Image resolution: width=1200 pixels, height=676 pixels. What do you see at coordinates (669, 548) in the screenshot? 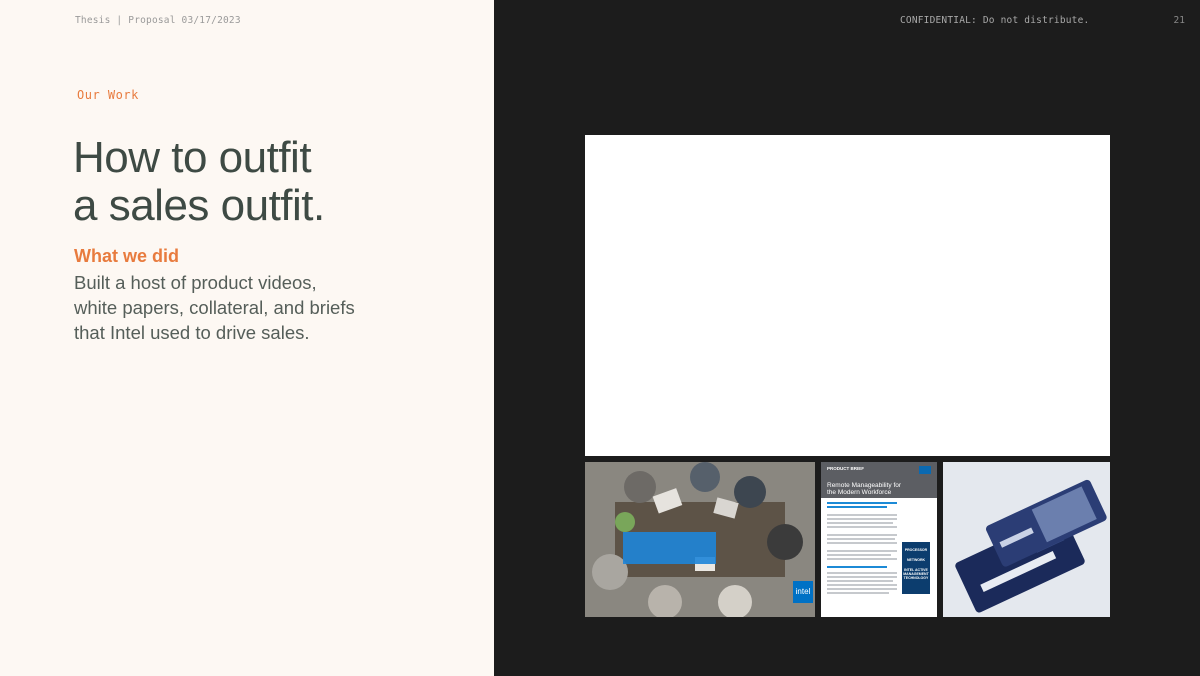
I see `overlay-rectangle` at bounding box center [669, 548].